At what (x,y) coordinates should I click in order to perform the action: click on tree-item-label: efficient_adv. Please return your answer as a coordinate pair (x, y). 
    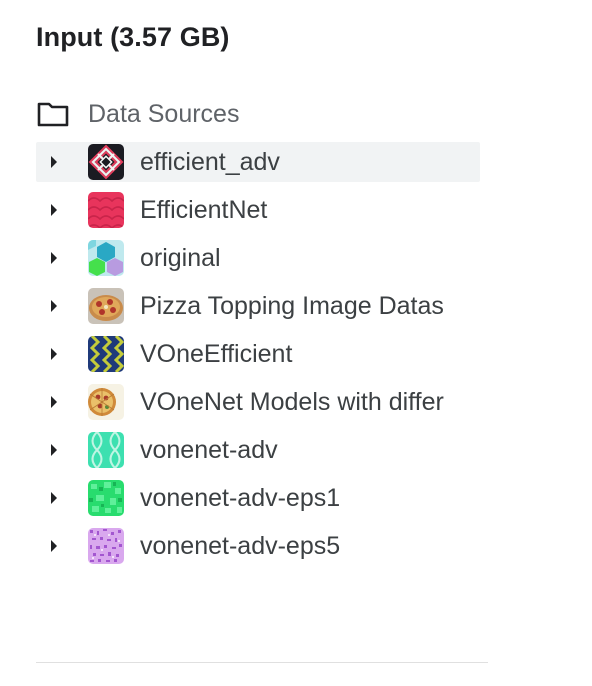
    Looking at the image, I should click on (210, 161).